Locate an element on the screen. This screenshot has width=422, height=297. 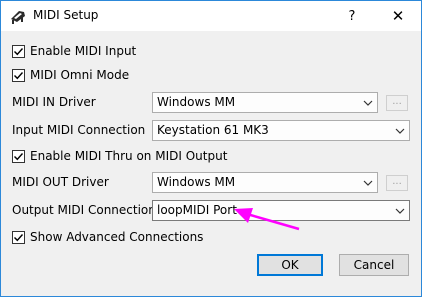
midi-omni-mode-label: MIDI Omni Mode is located at coordinates (80, 75).